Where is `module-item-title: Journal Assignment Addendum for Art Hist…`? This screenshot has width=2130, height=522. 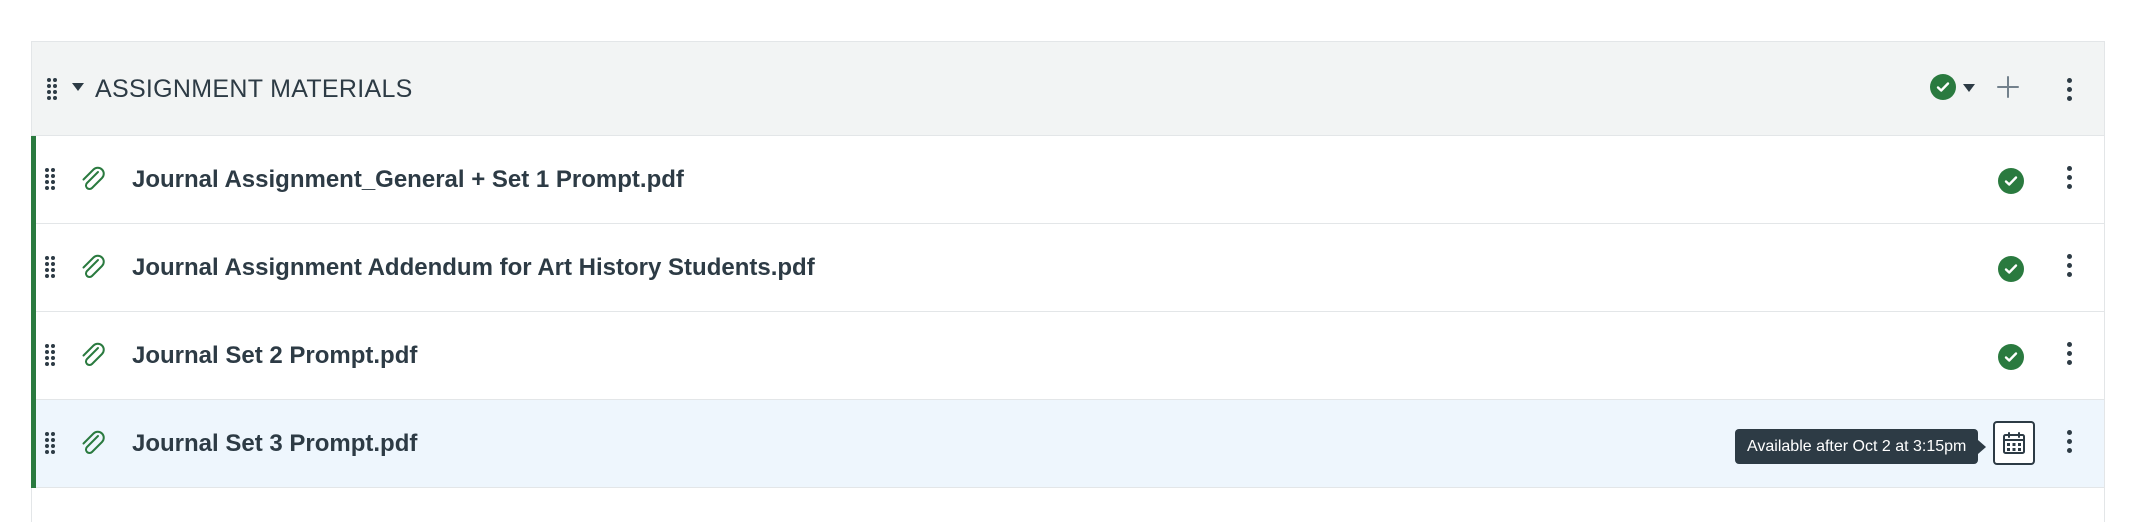 module-item-title: Journal Assignment Addendum for Art Hist… is located at coordinates (473, 268).